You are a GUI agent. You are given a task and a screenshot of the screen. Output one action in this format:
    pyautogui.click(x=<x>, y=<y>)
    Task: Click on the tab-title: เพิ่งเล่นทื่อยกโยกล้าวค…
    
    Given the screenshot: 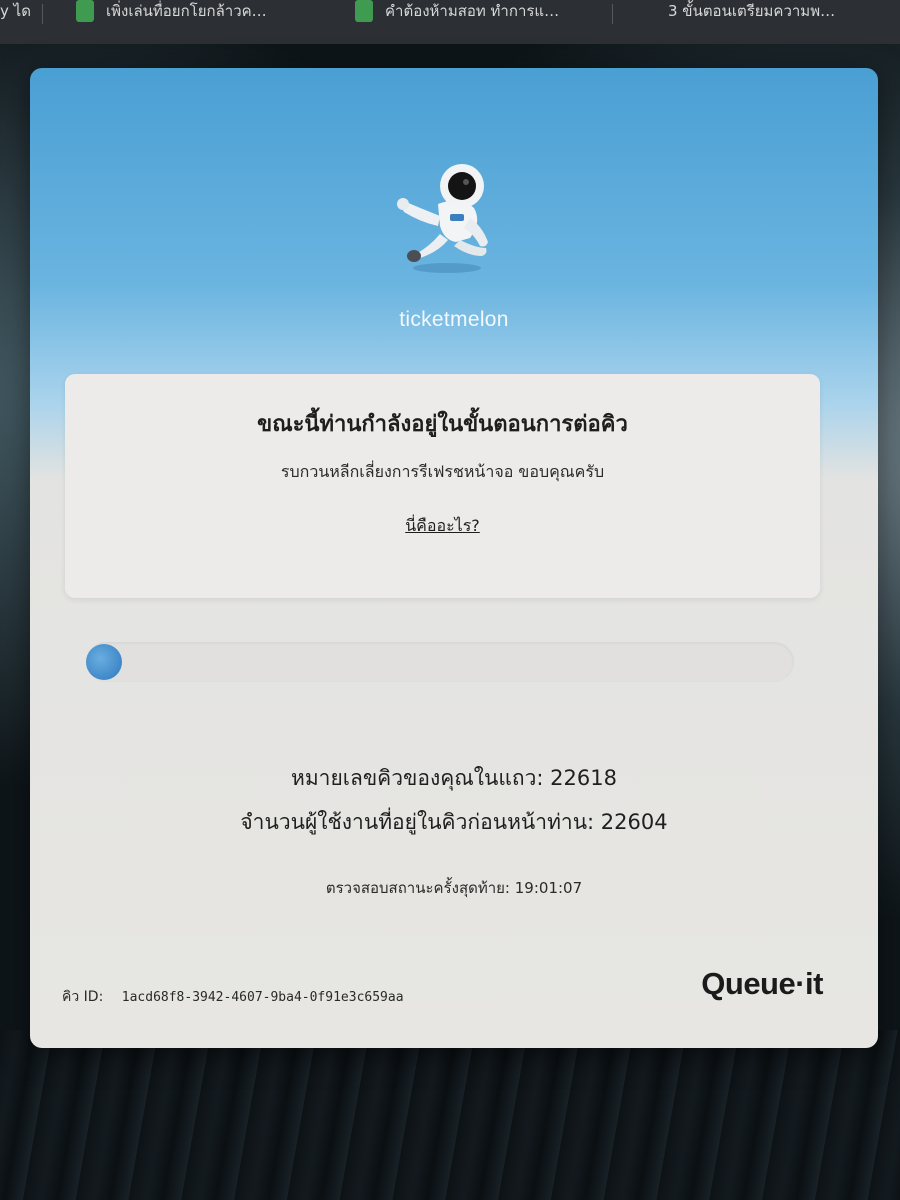 What is the action you would take?
    pyautogui.click(x=186, y=11)
    